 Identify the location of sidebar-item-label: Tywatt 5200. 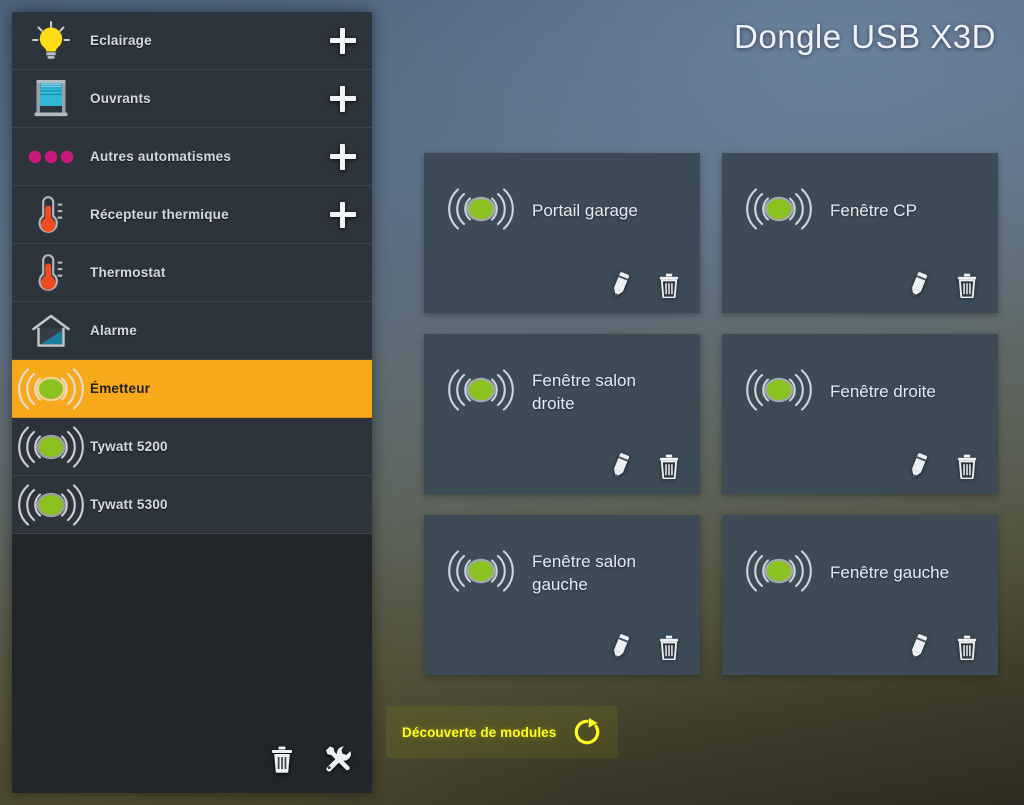
(129, 446).